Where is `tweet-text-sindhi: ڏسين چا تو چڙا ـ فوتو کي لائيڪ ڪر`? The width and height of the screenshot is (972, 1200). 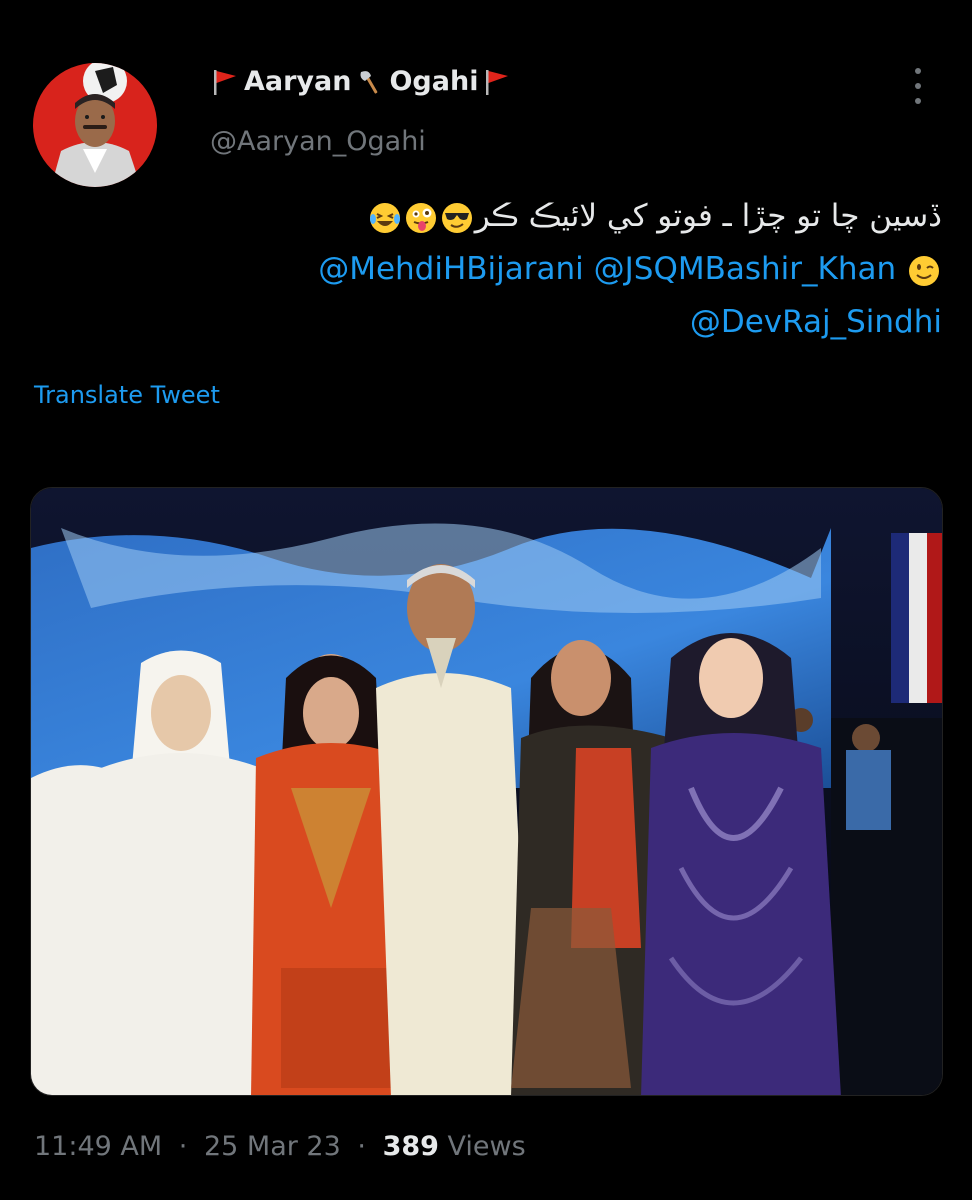 tweet-text-sindhi: ڏسين چا تو چڙا ـ فوتو کي لائيڪ ڪر is located at coordinates (708, 216).